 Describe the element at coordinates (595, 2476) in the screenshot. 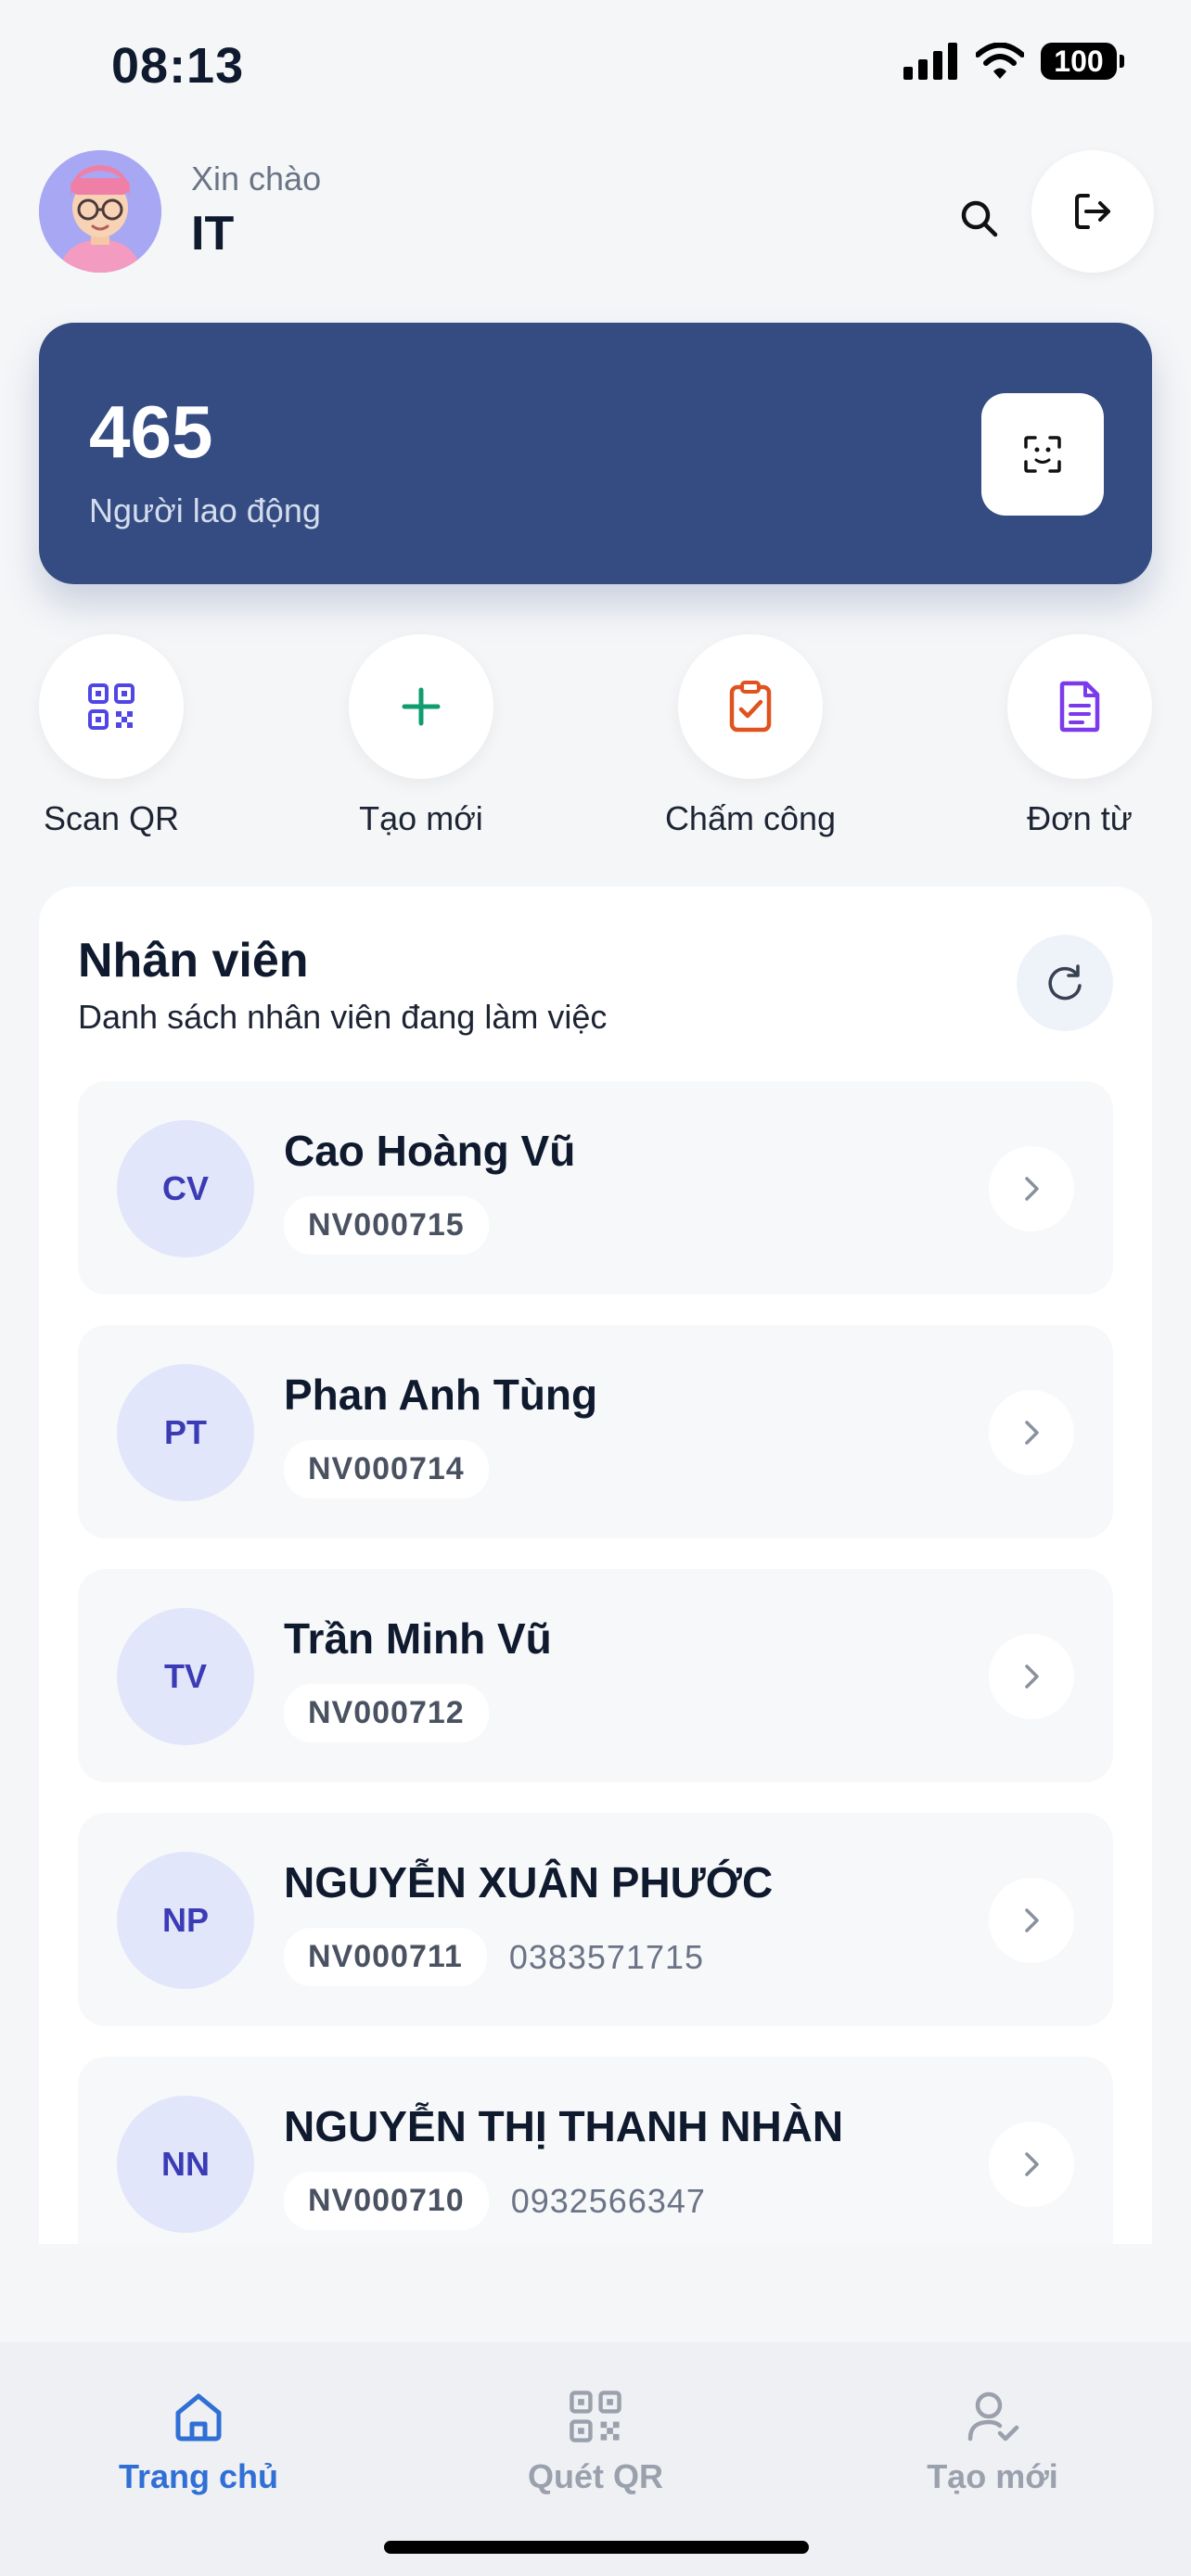

I see `nav-label: Quét QR` at that location.